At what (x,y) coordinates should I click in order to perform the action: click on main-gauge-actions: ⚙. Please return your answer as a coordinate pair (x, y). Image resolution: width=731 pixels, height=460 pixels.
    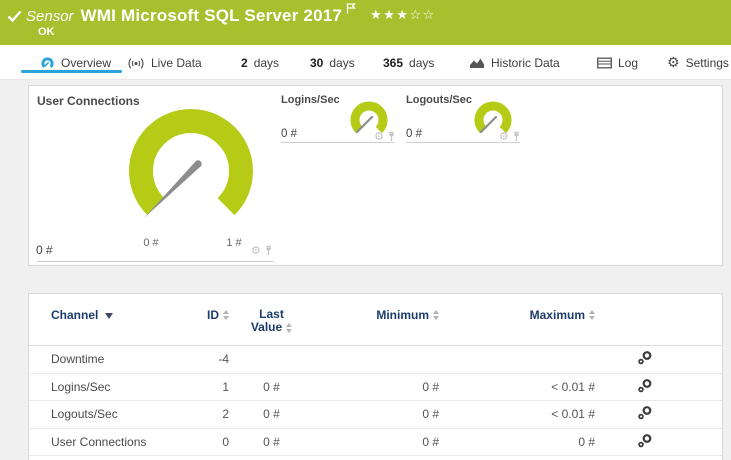
    Looking at the image, I should click on (262, 250).